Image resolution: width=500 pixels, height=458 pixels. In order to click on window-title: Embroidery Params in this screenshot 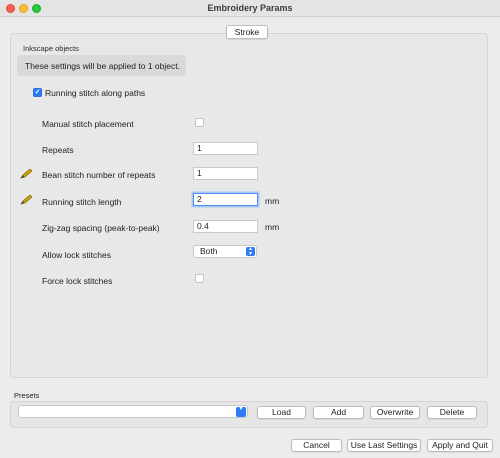, I will do `click(250, 8)`.